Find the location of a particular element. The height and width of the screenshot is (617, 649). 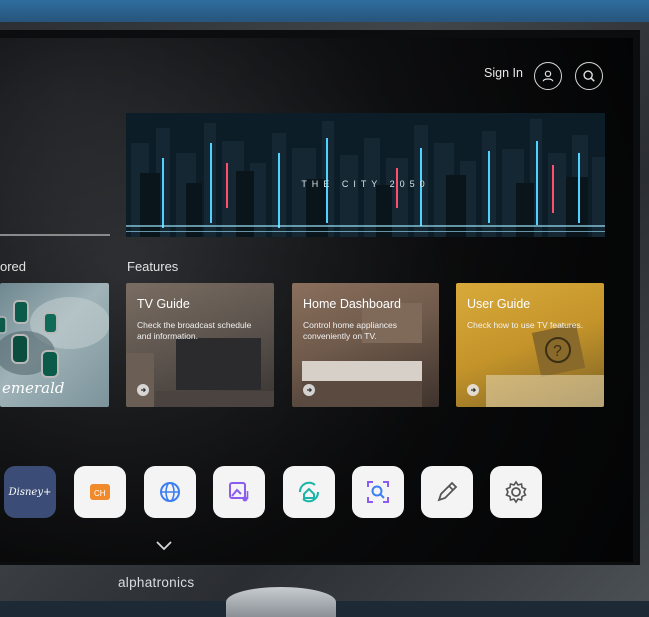

app-settings is located at coordinates (516, 492).